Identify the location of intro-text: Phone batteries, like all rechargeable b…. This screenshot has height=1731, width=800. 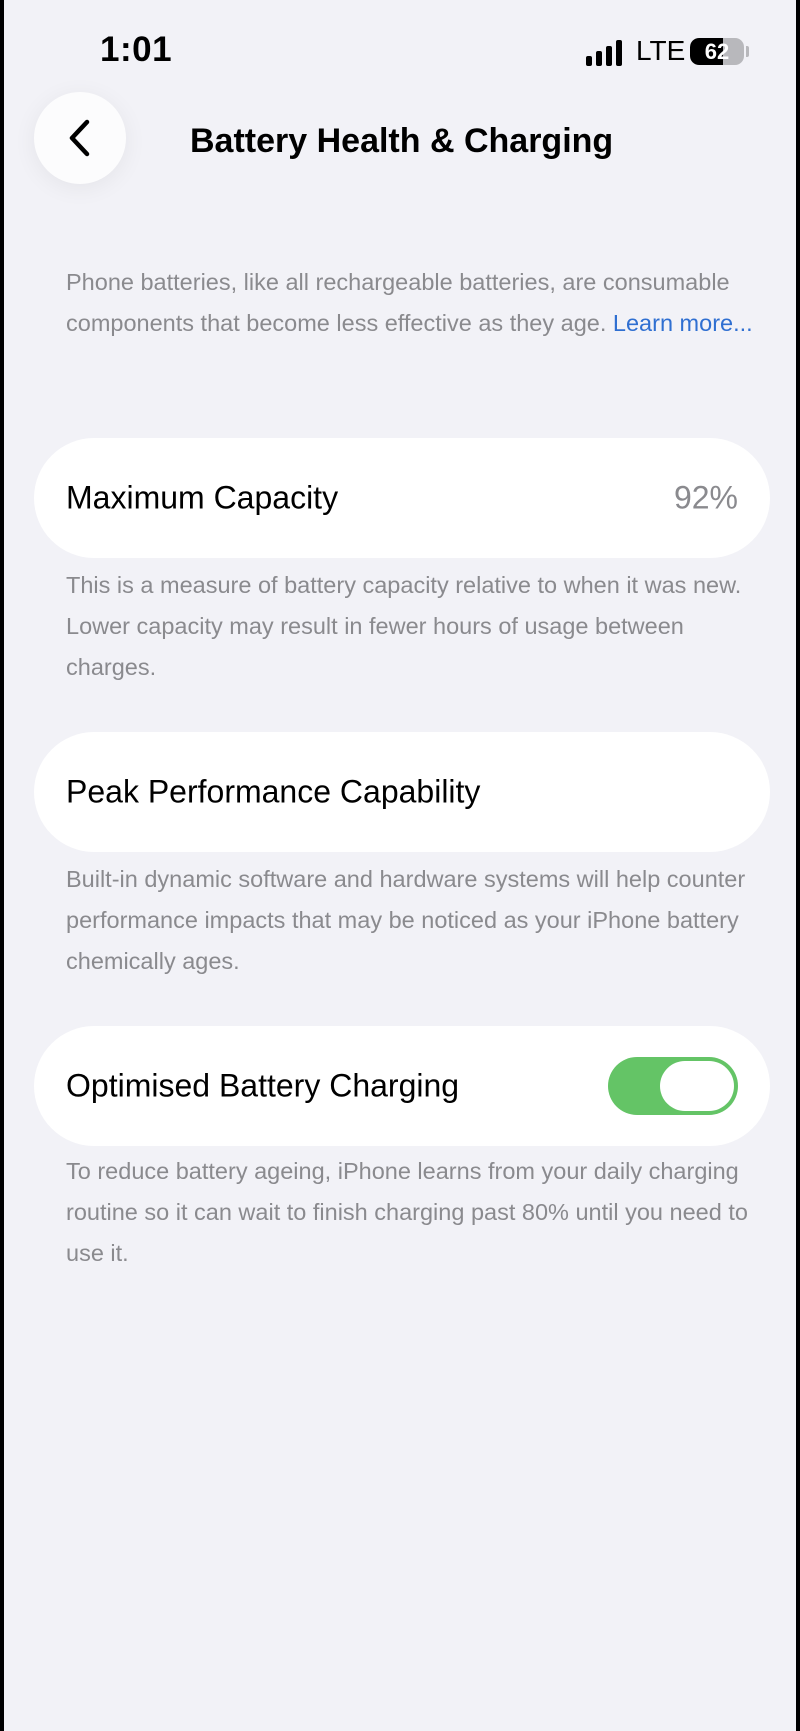
(416, 303).